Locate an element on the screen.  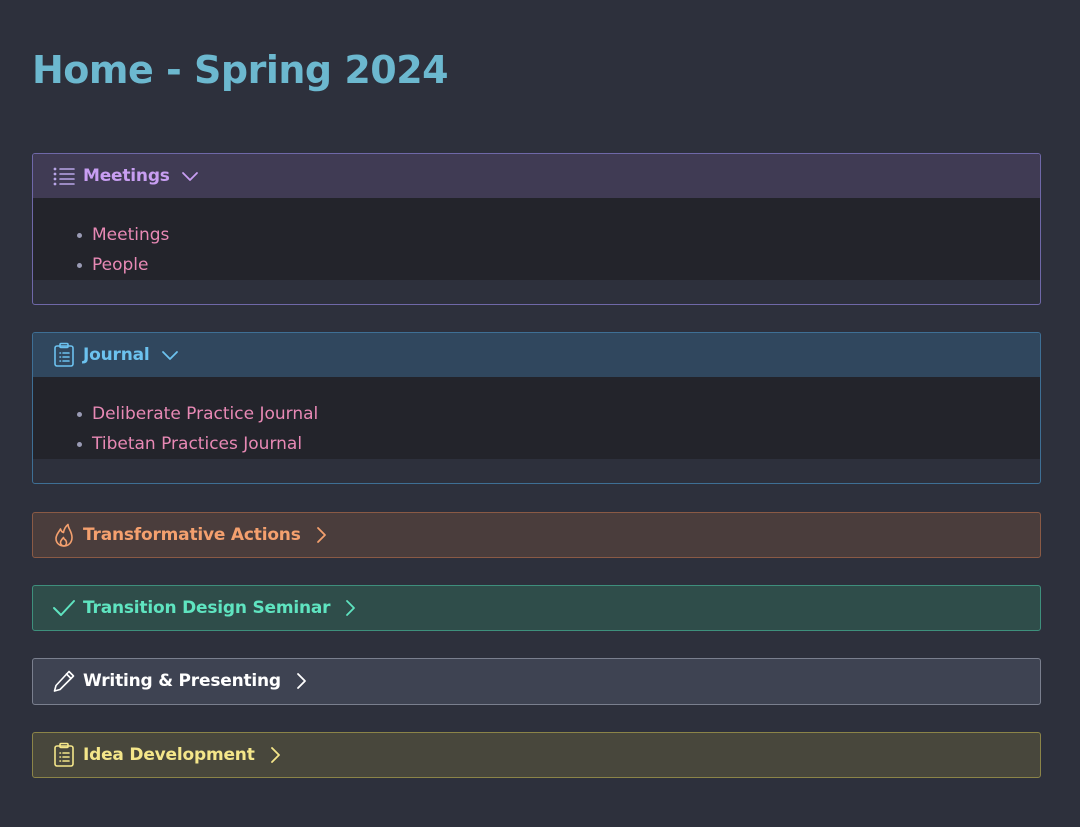
callout-transition-design-seminar-header: Transition Design Seminar is located at coordinates (536, 608).